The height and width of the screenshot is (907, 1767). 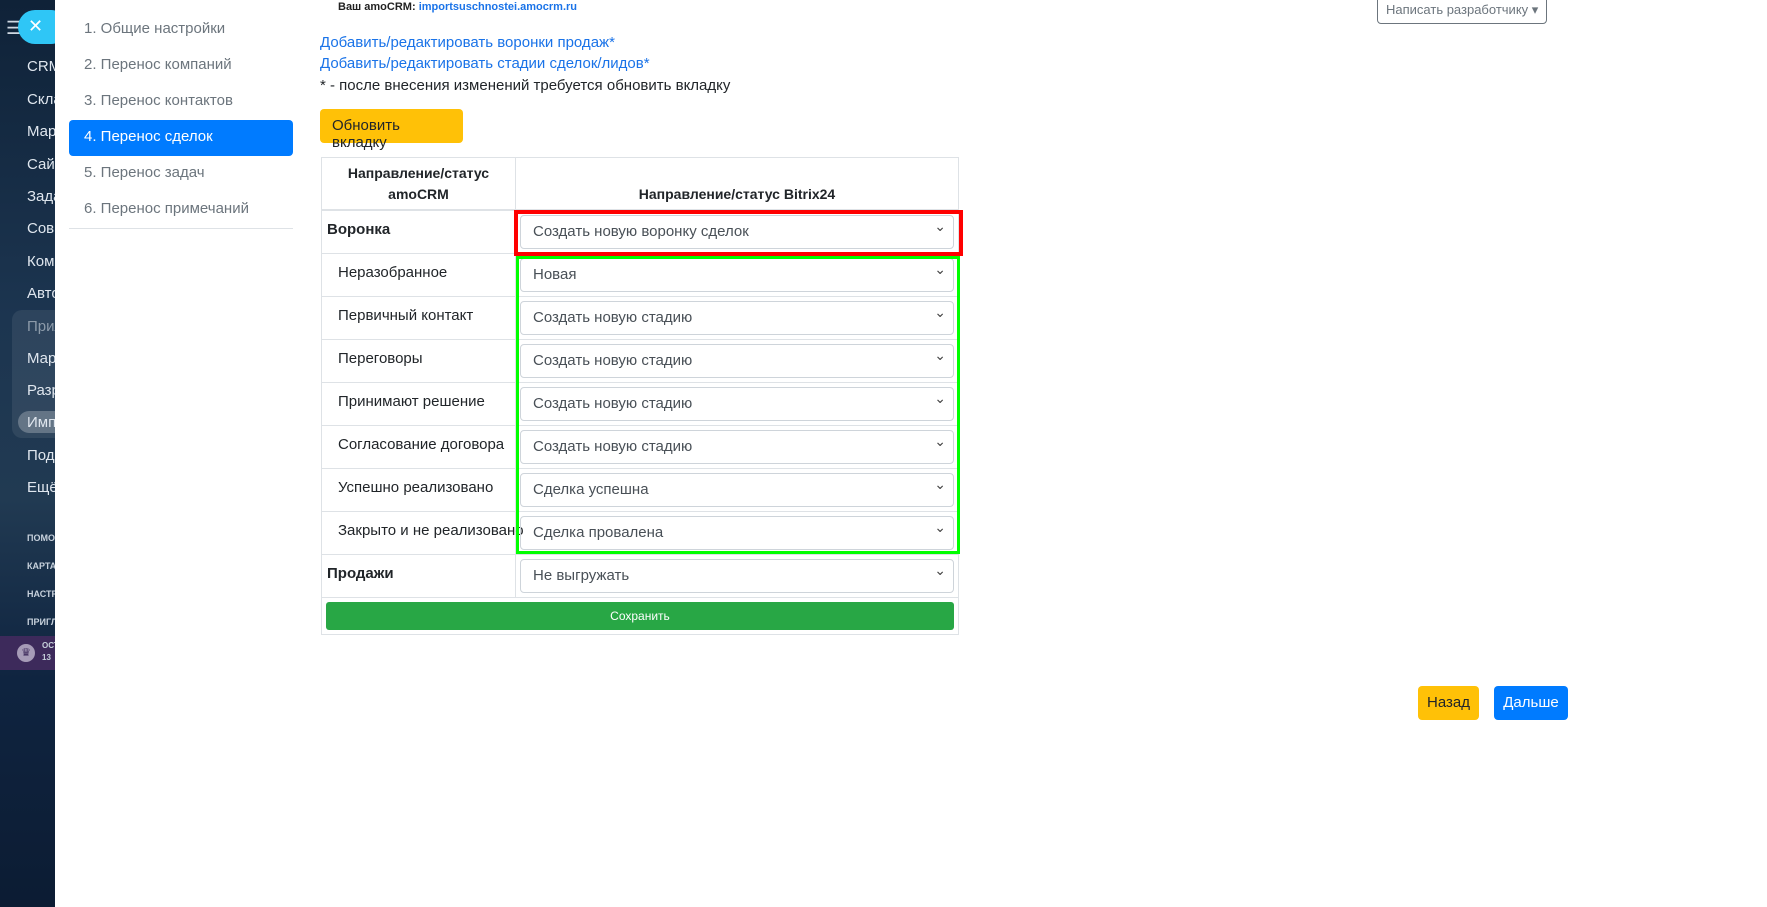 I want to click on sidebar-item: Ещё, so click(x=41, y=487).